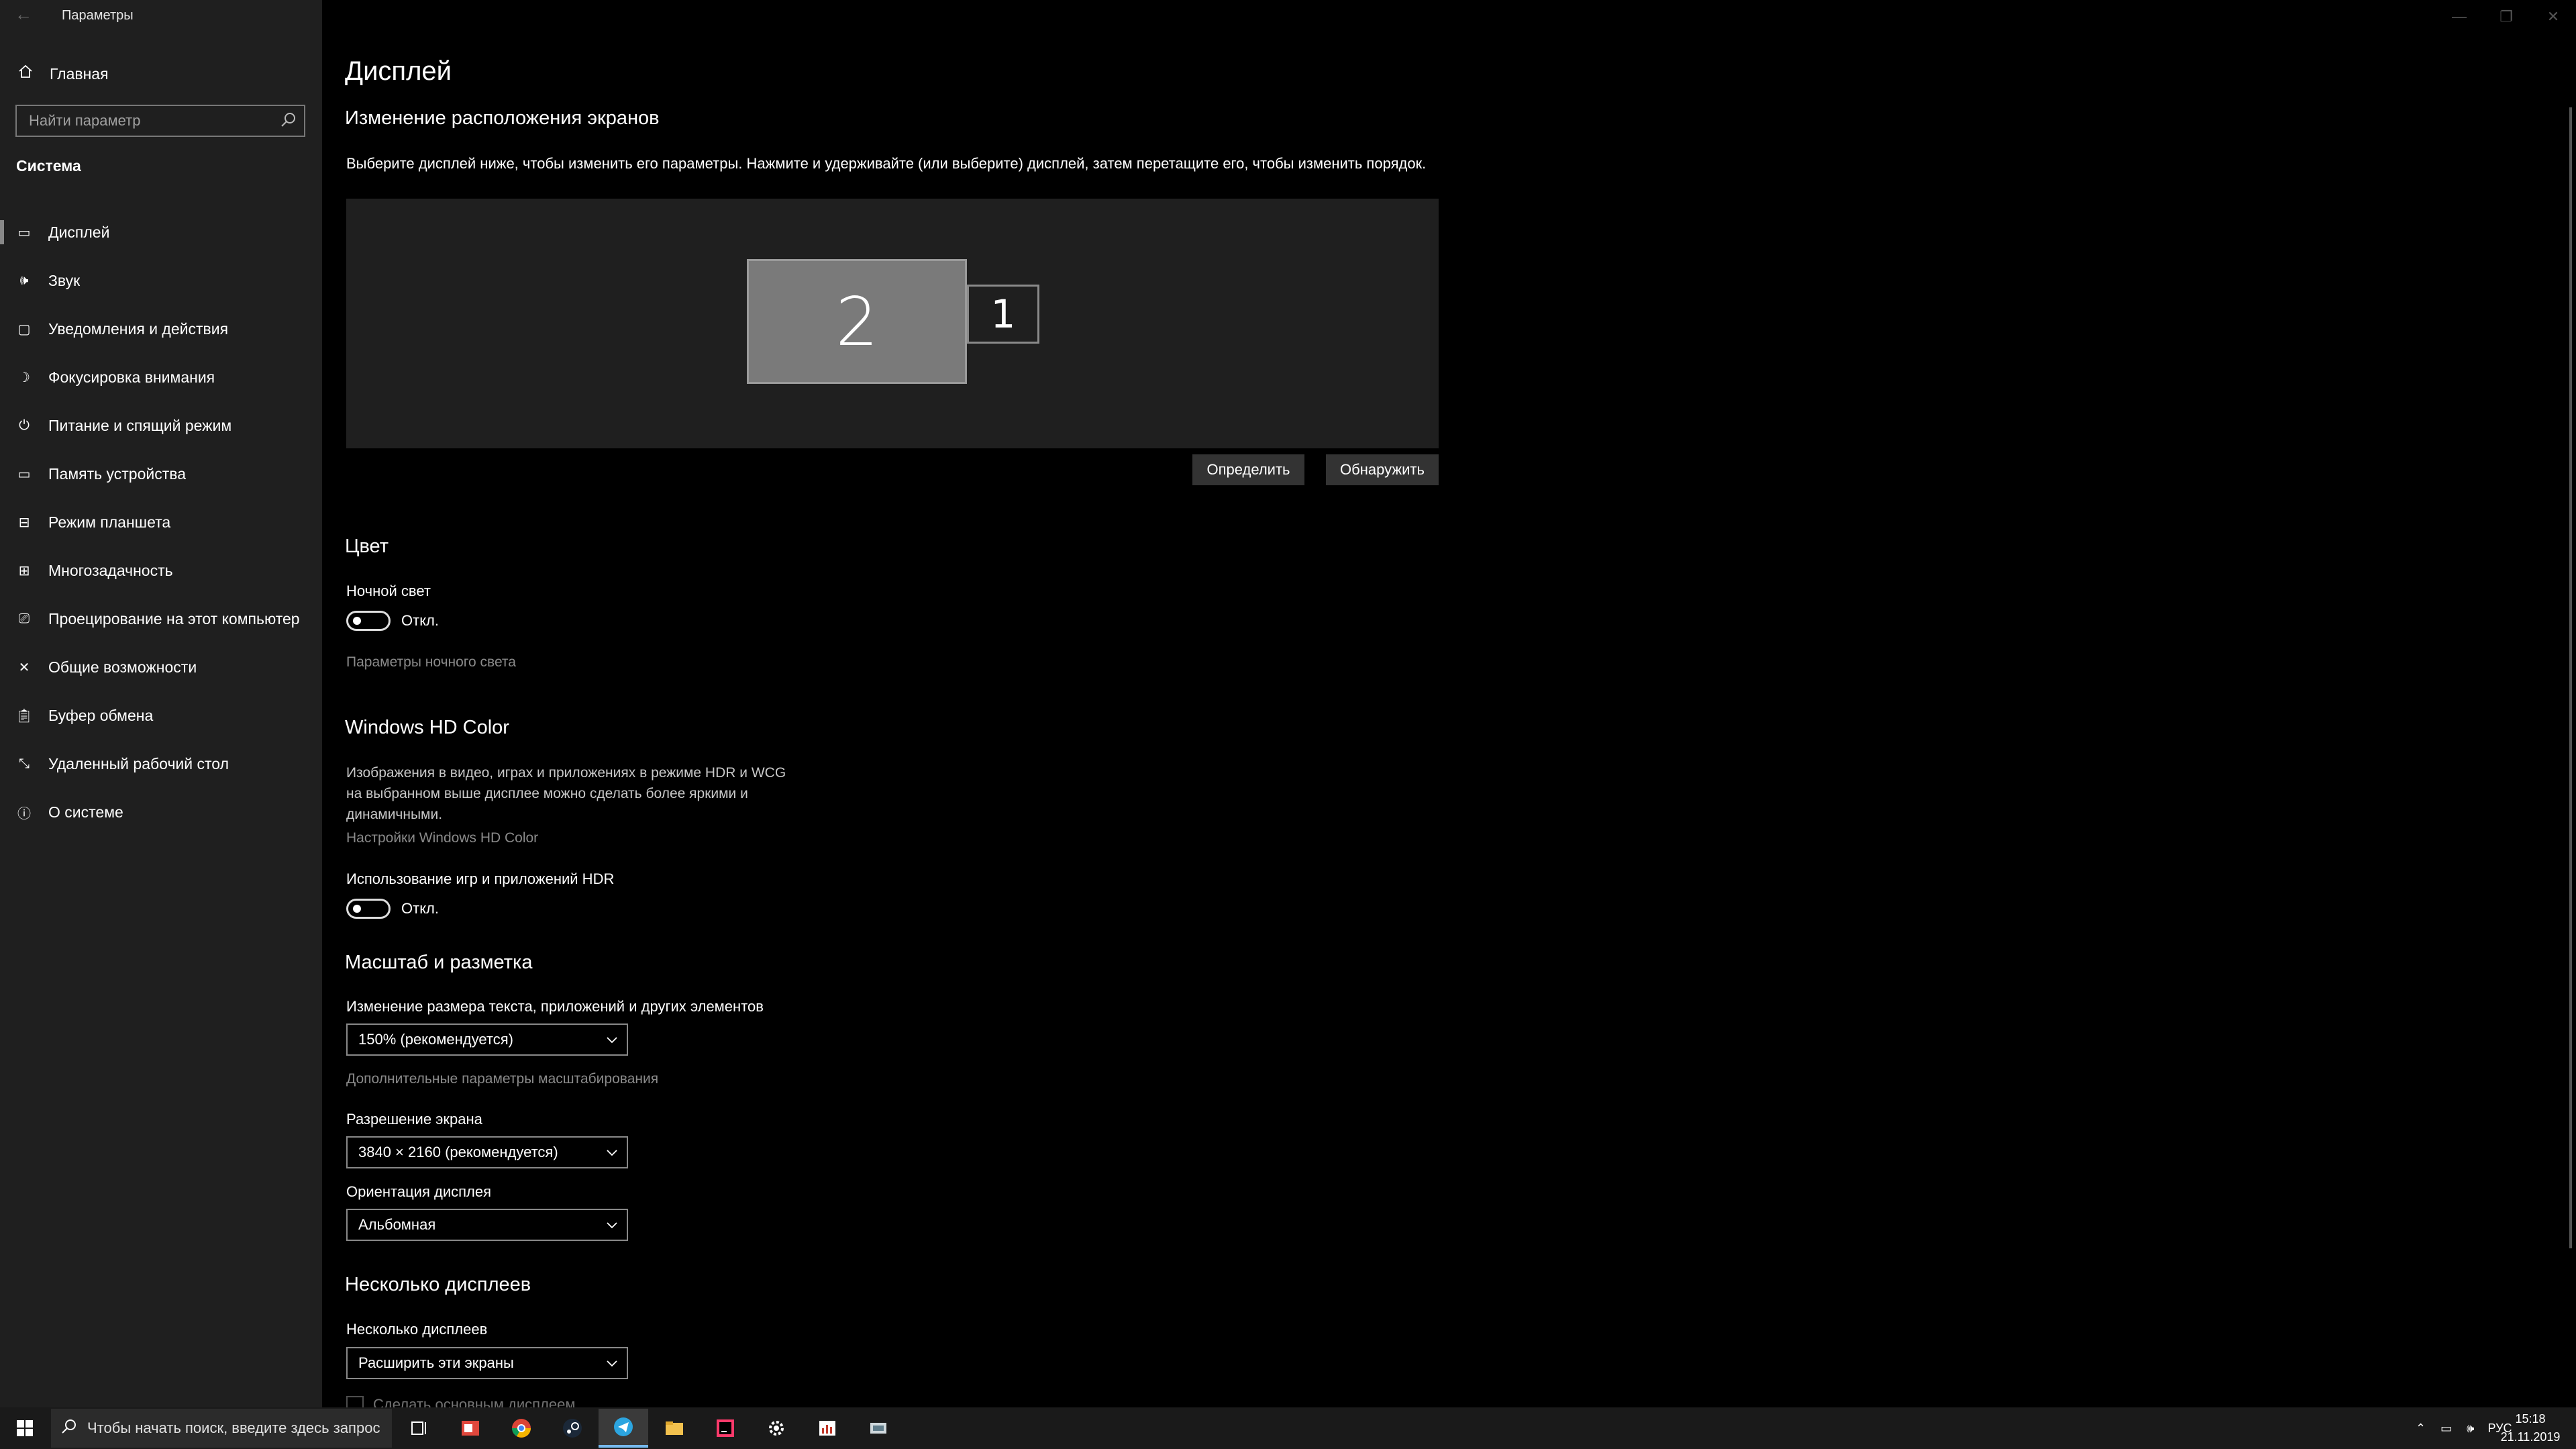 This screenshot has width=2576, height=1449. What do you see at coordinates (439, 962) in the screenshot?
I see `scale-heading: Масштаб и разметка` at bounding box center [439, 962].